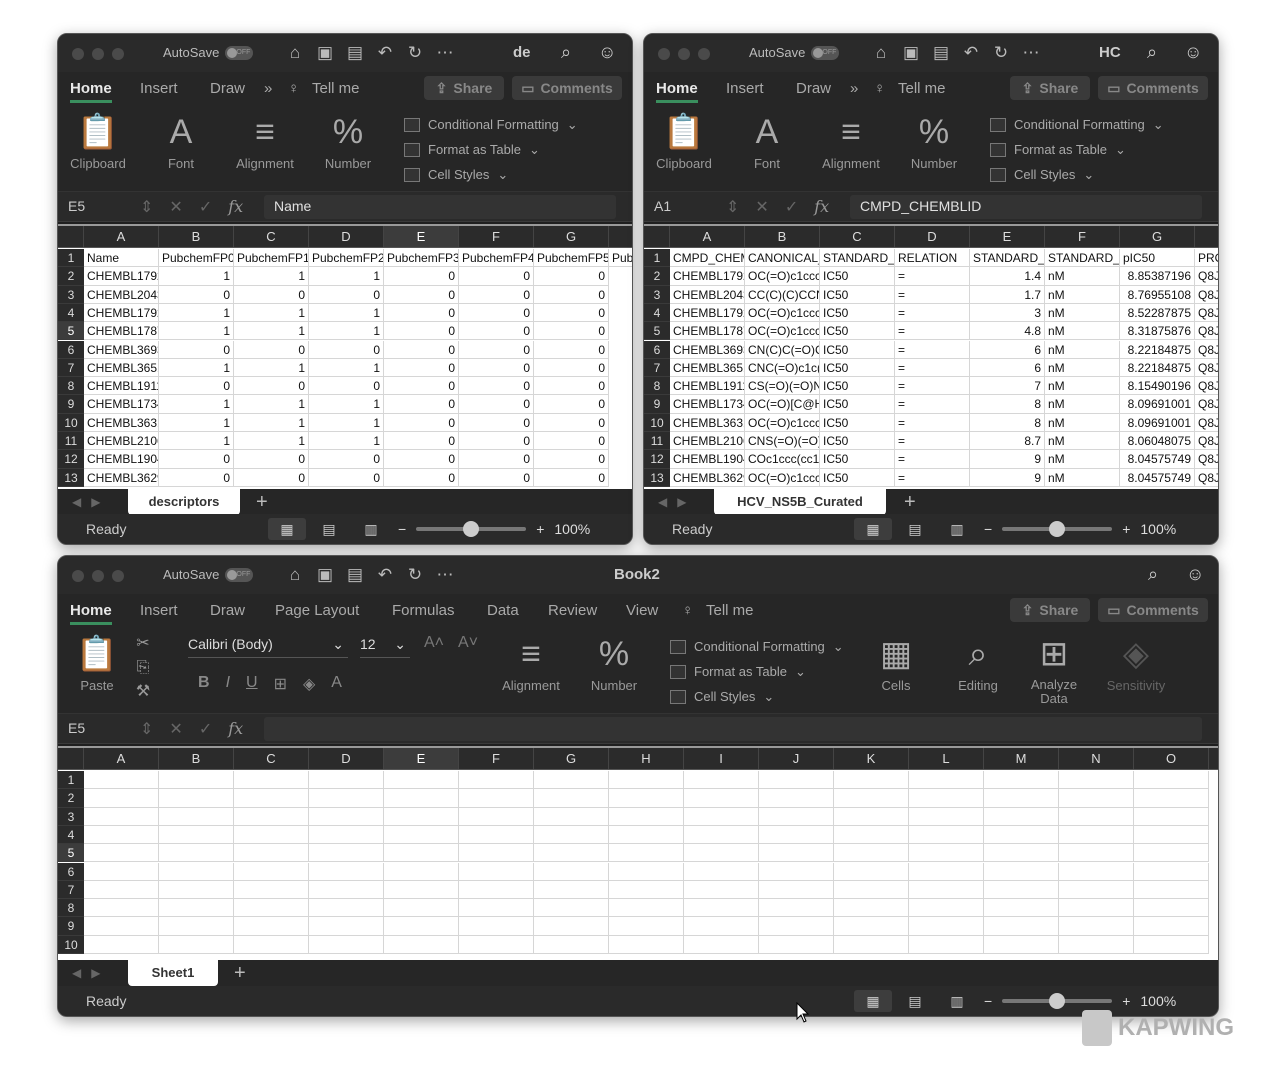  I want to click on table-cell: 8.22184875, so click(1157, 349).